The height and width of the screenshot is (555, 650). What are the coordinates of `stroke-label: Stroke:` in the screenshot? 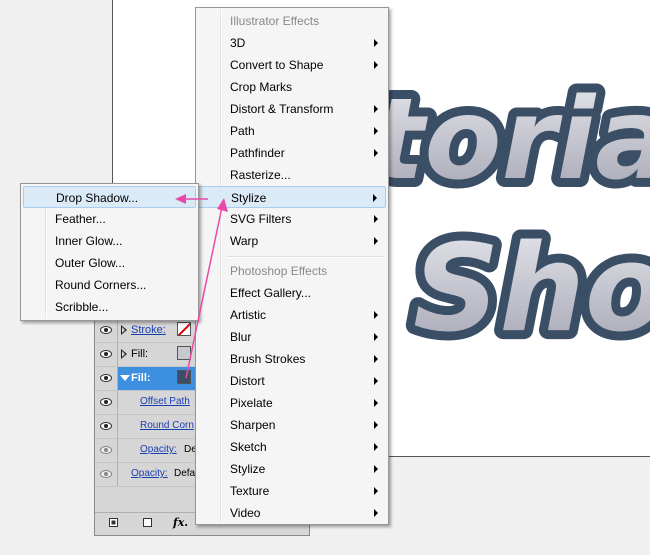 It's located at (148, 330).